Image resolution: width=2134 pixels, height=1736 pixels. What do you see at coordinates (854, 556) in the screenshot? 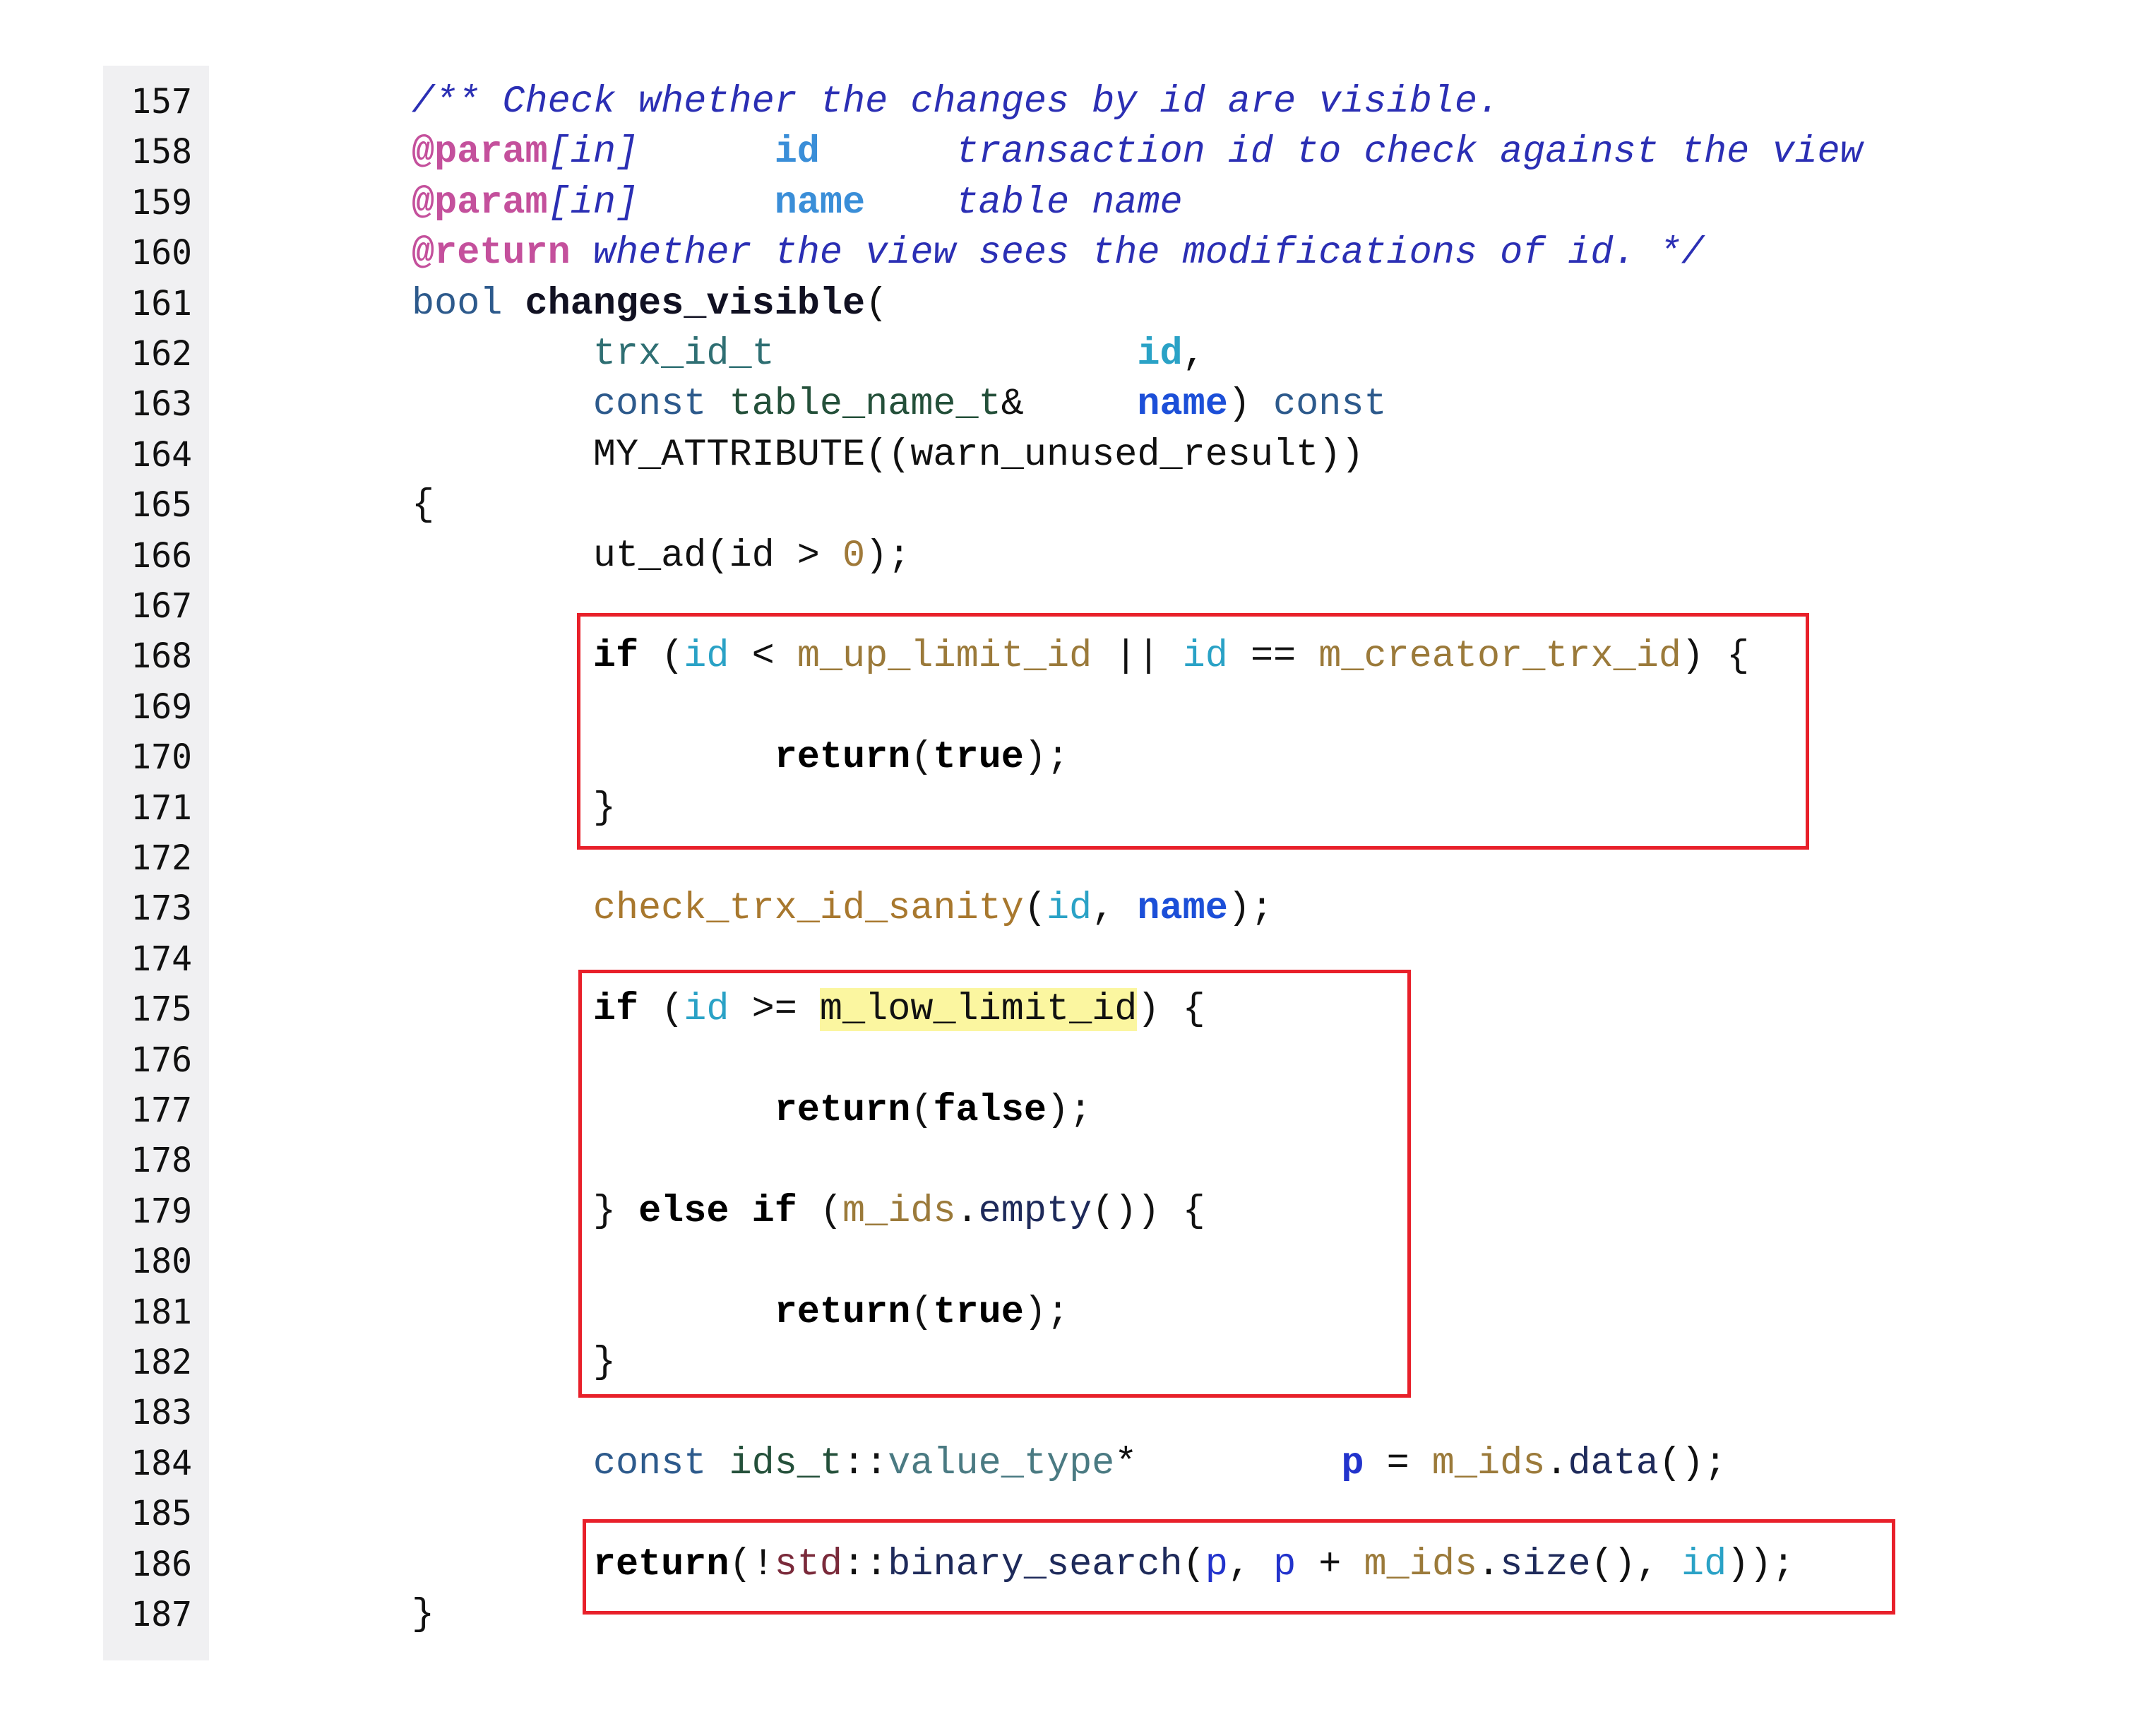
I see `code-token-num: 0` at bounding box center [854, 556].